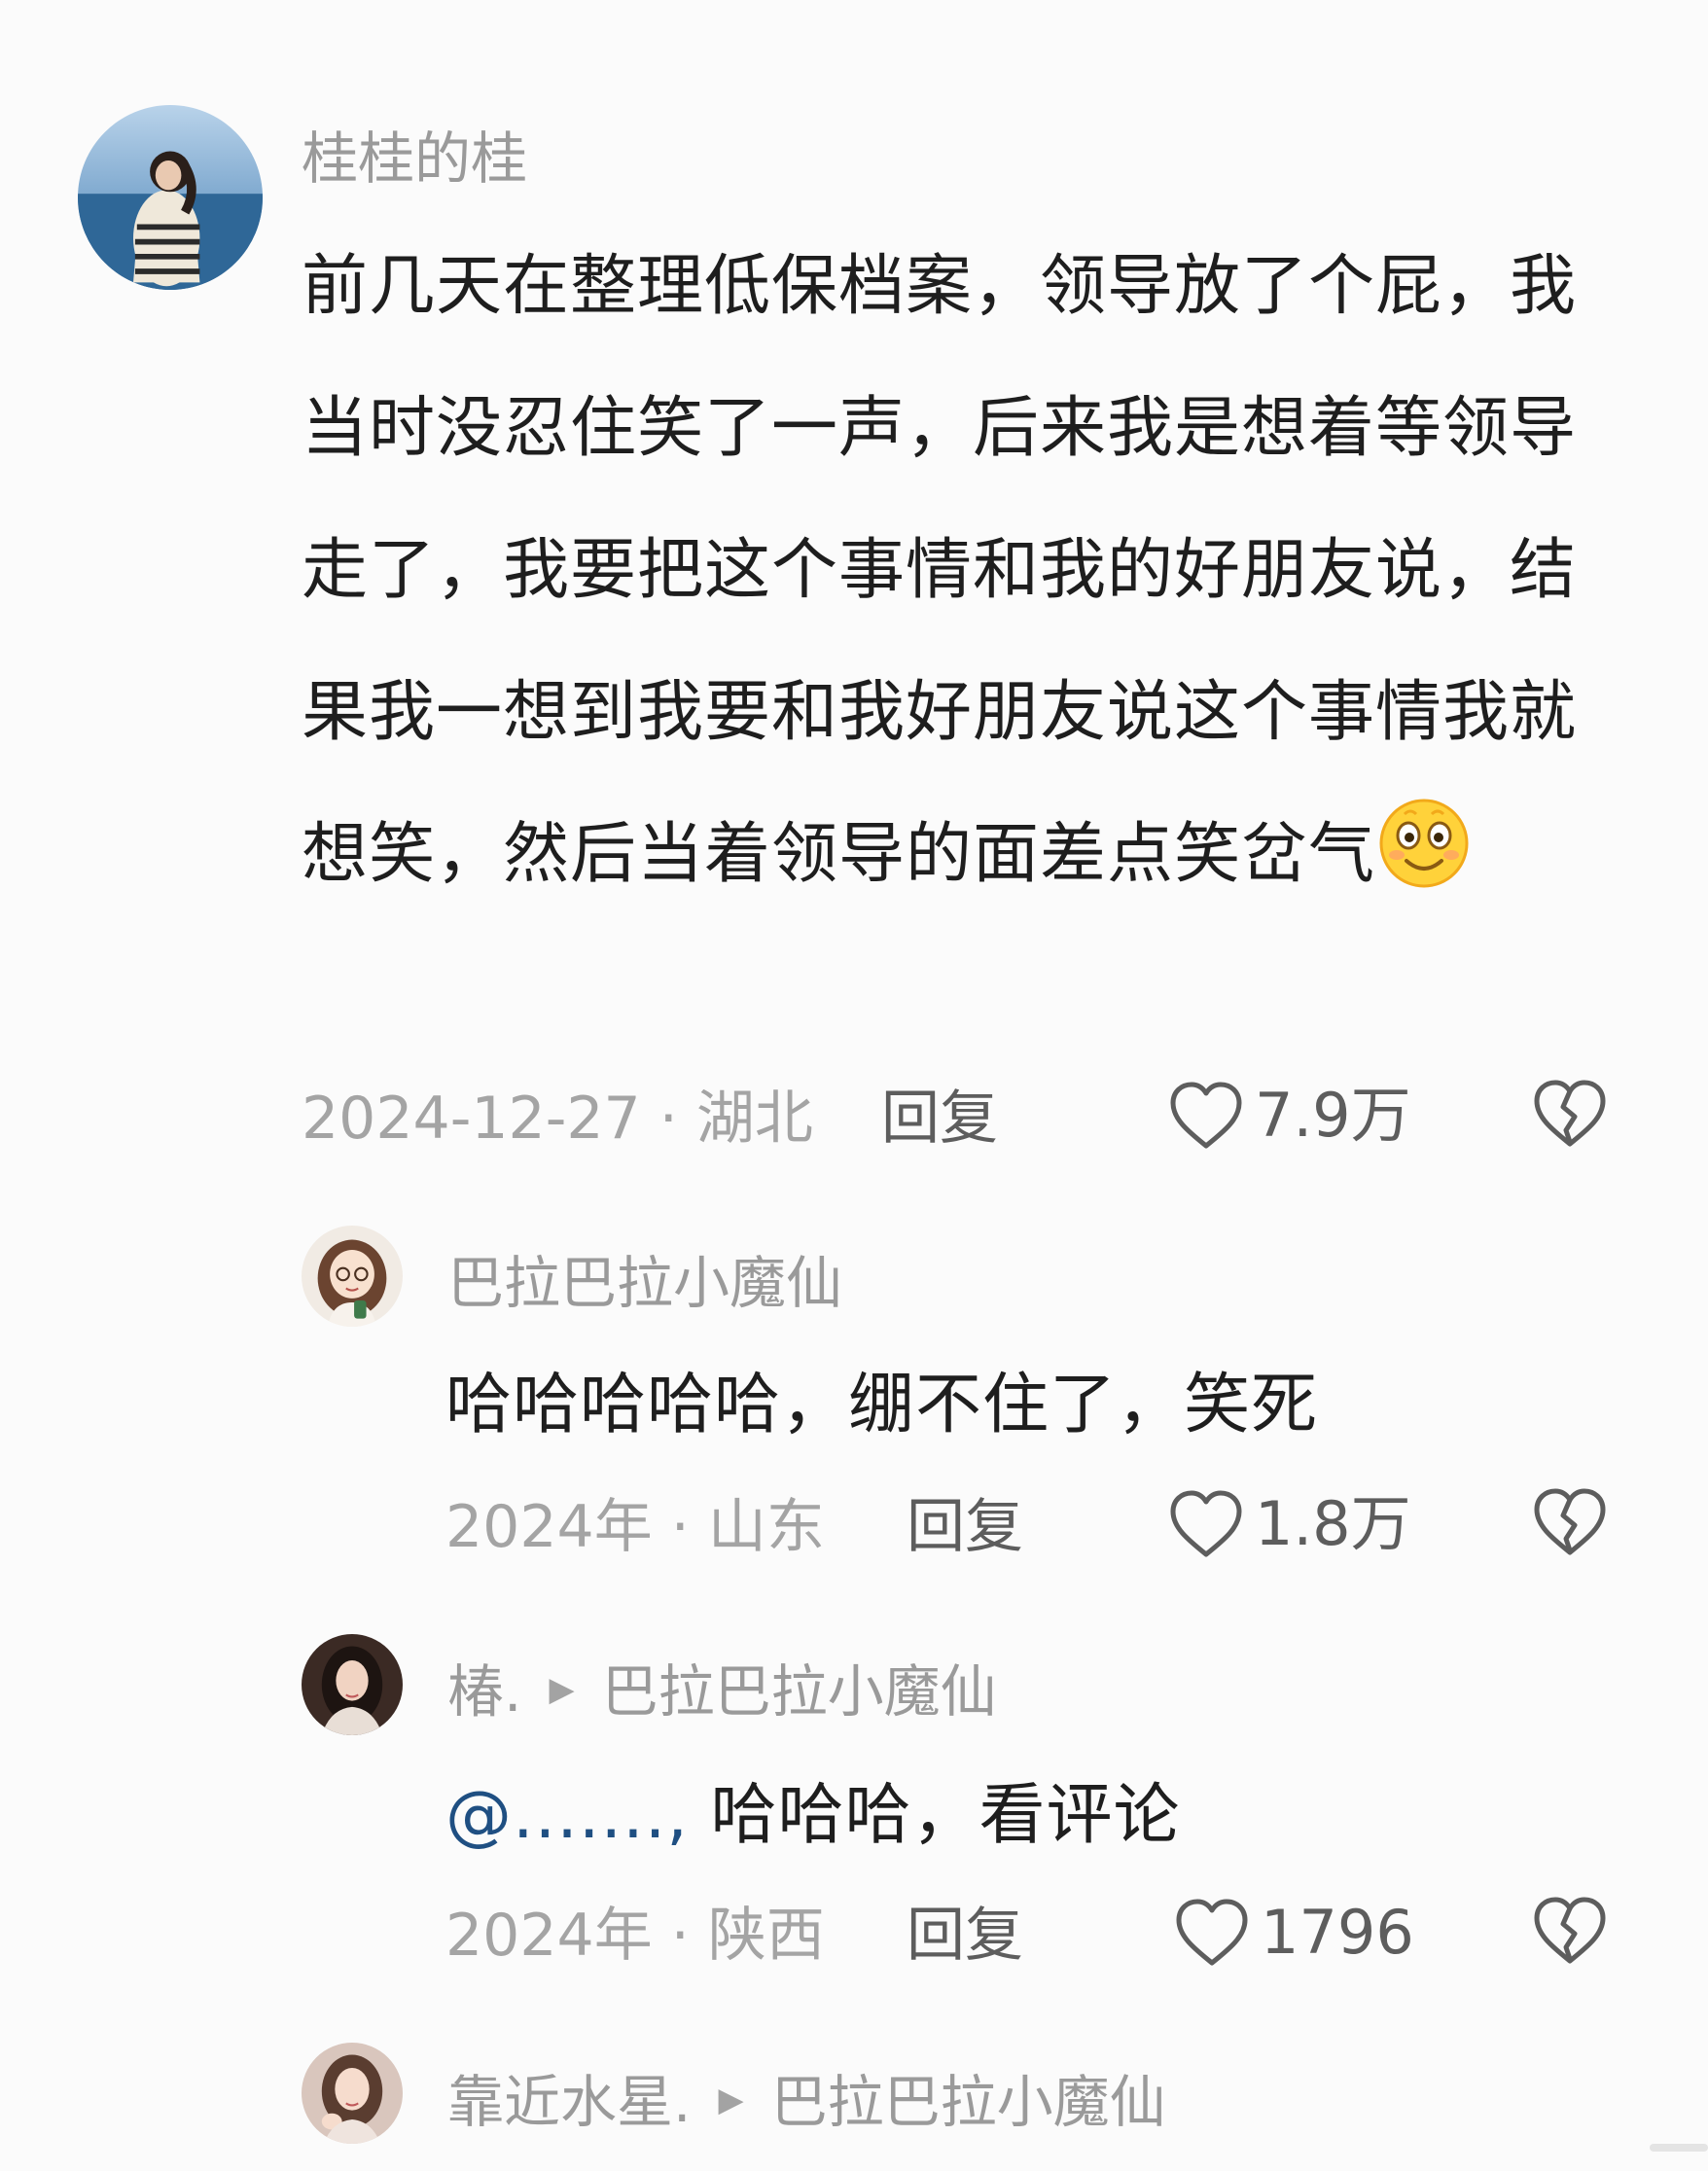  I want to click on avatar-lake-photo, so click(171, 197).